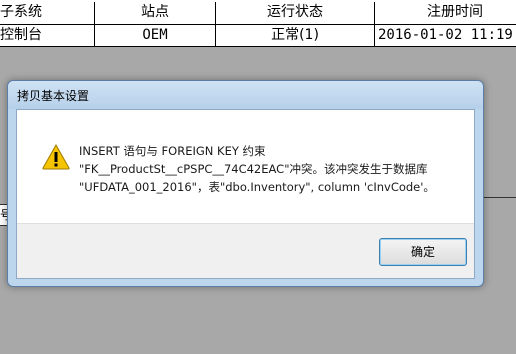 The height and width of the screenshot is (354, 516). Describe the element at coordinates (245, 95) in the screenshot. I see `dialog-titlebar: 拷贝基本设置` at that location.